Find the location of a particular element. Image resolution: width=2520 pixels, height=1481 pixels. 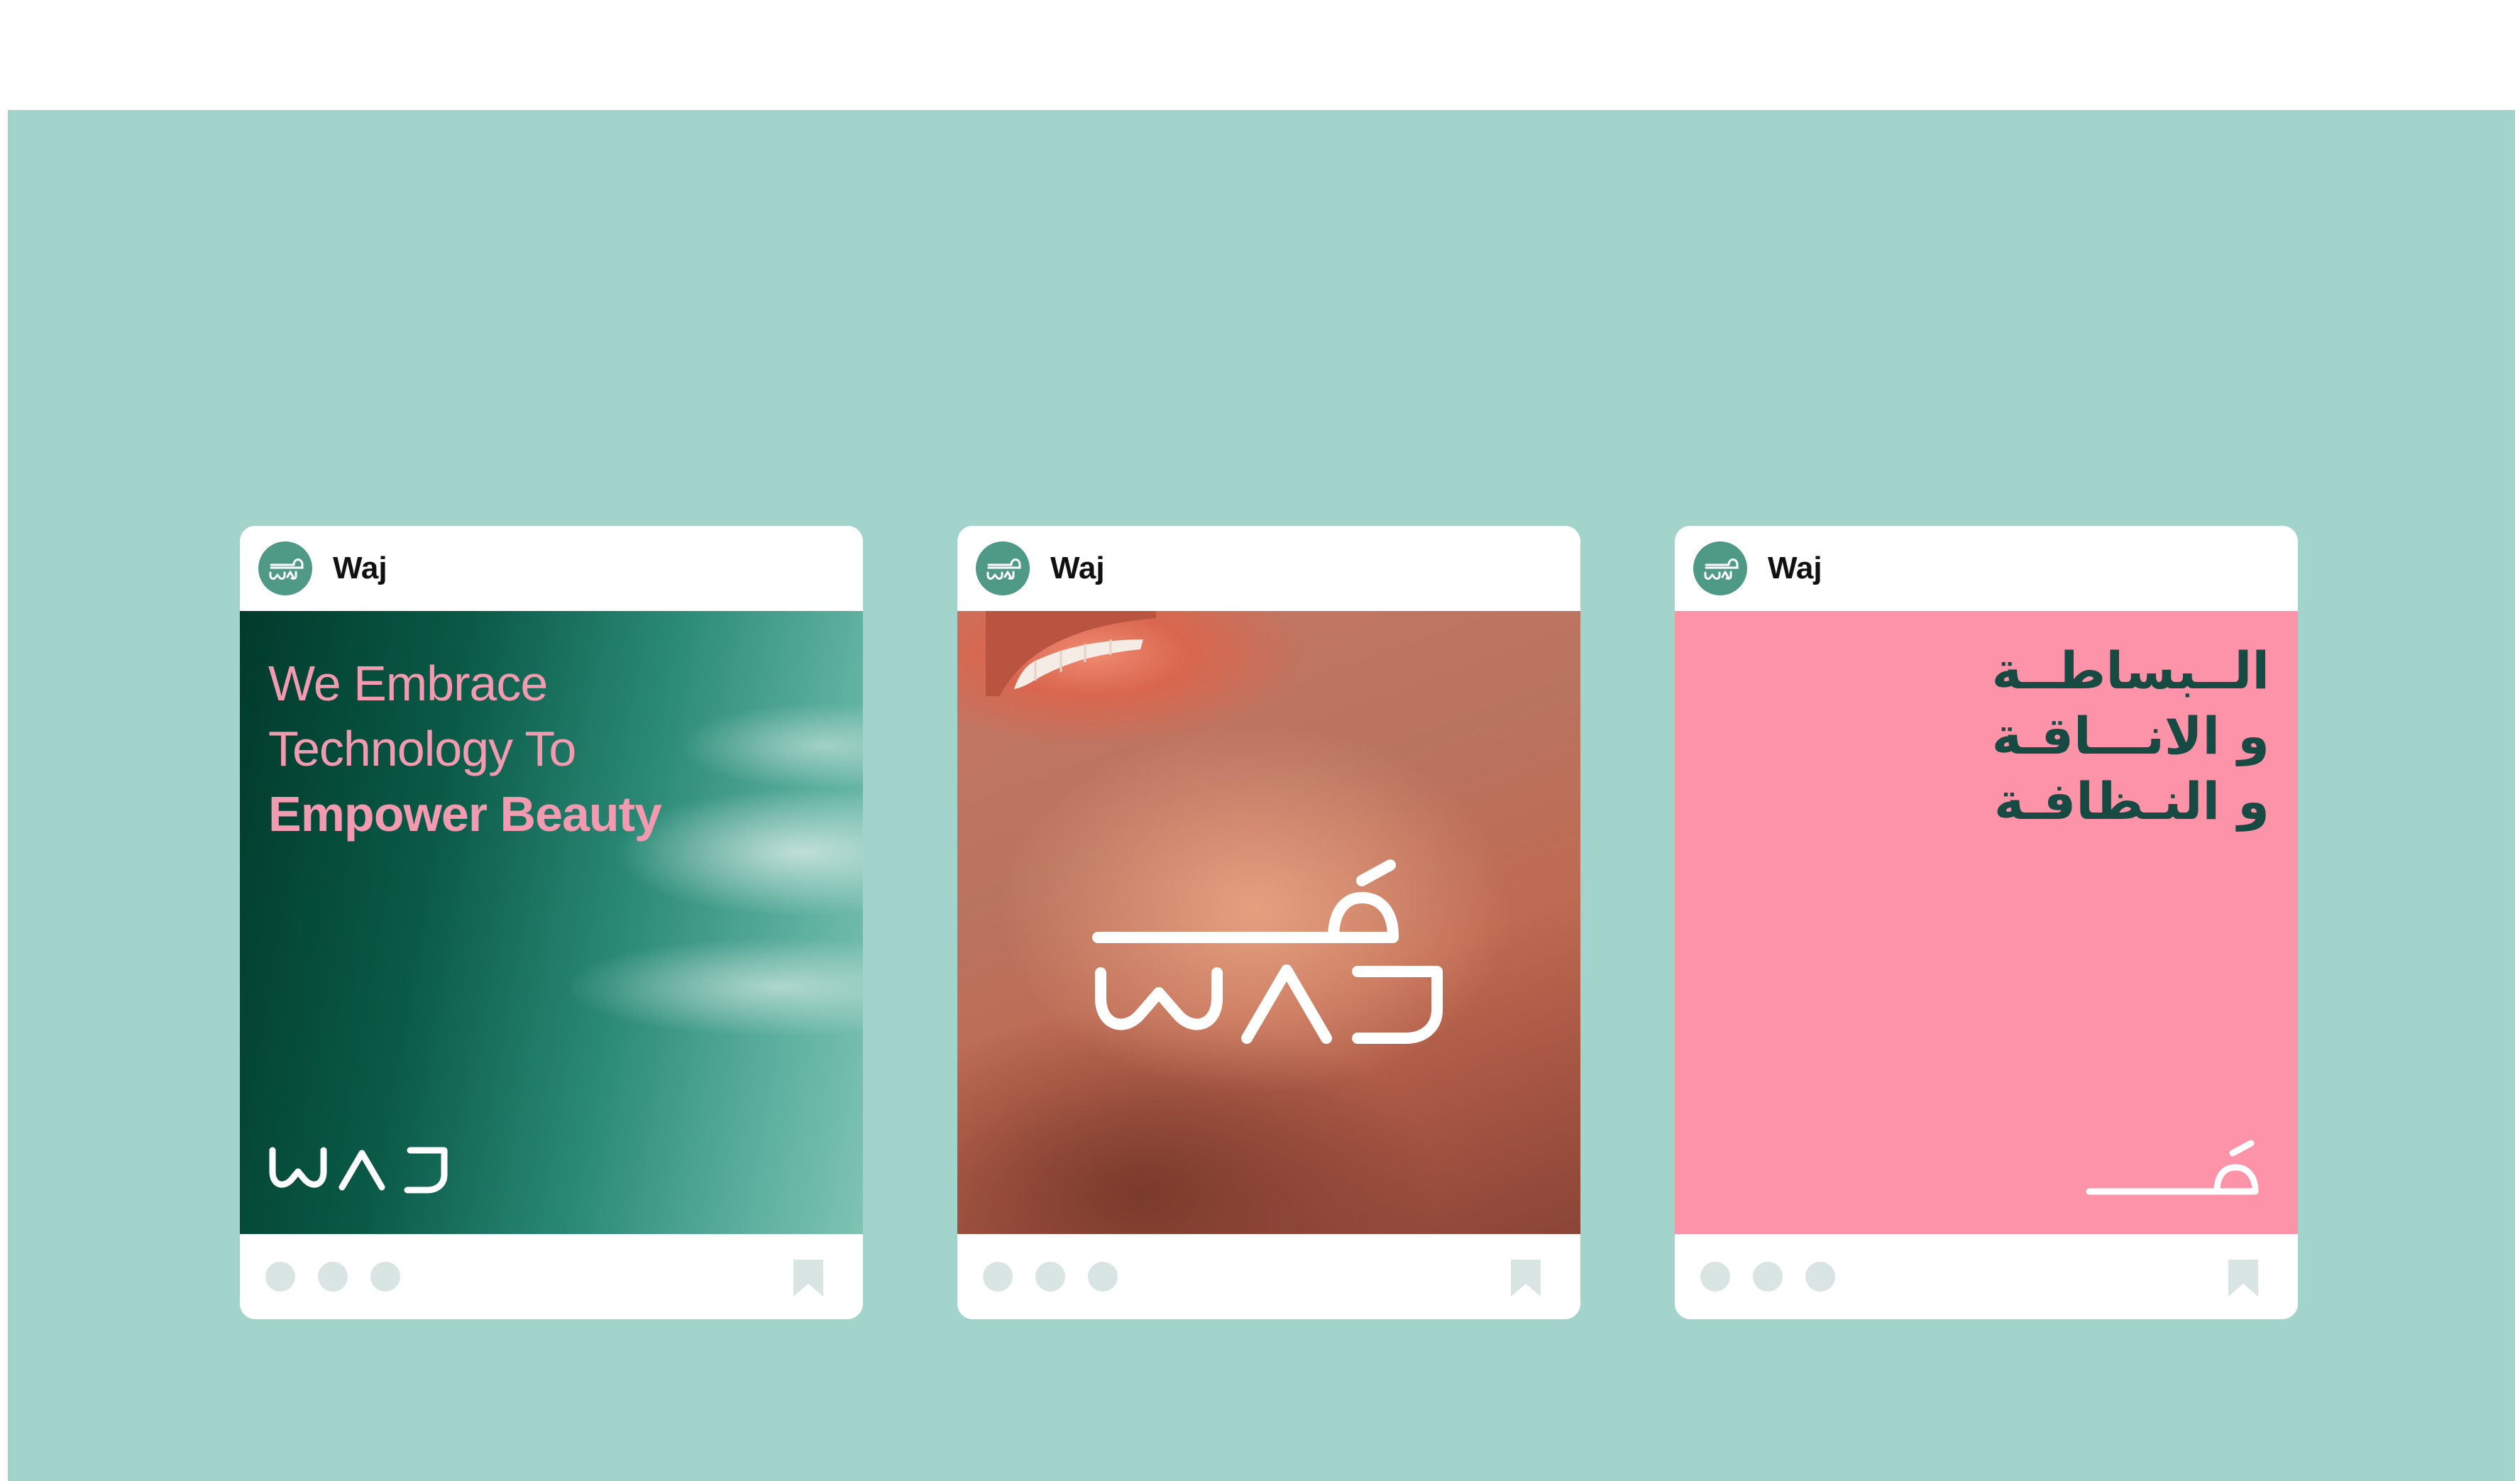

waj-bilingual-logo is located at coordinates (1268, 951).